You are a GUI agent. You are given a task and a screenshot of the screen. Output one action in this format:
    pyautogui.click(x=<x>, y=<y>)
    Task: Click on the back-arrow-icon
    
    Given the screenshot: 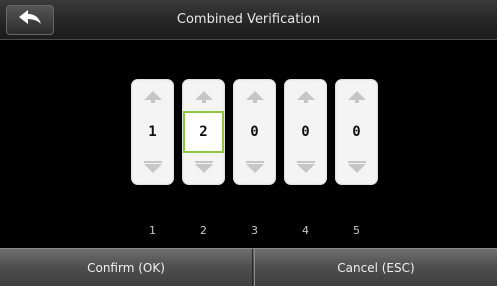 What is the action you would take?
    pyautogui.click(x=30, y=20)
    